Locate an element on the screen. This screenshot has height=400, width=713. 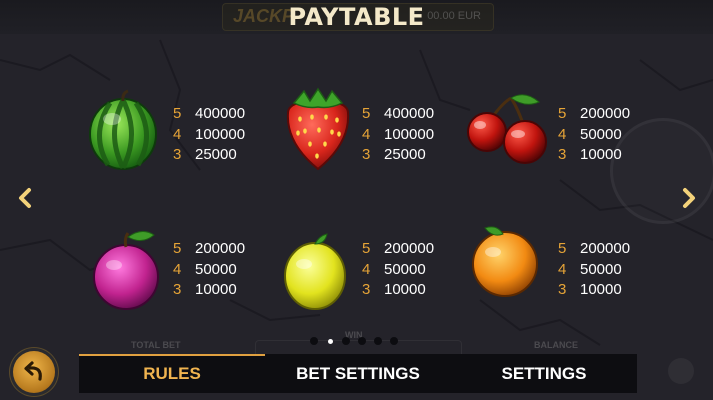
next-page-button is located at coordinates (689, 198).